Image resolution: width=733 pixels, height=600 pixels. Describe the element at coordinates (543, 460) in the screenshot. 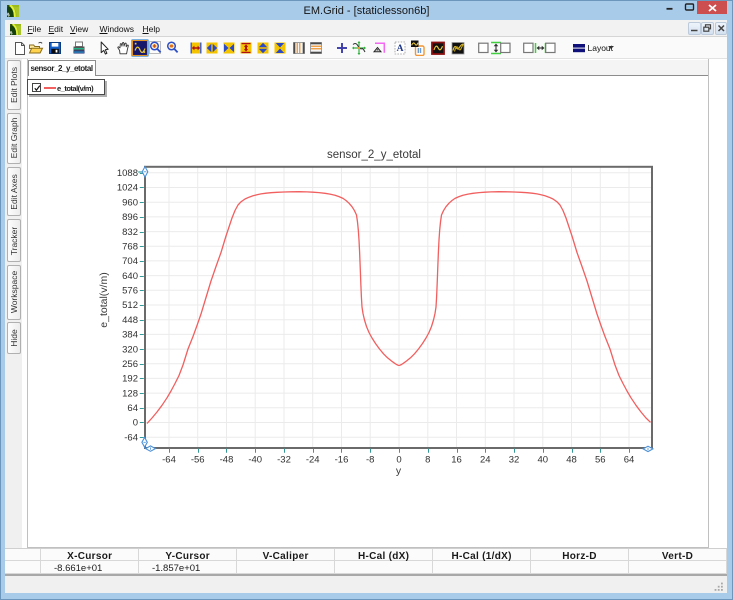

I see `svg-text: 40` at that location.